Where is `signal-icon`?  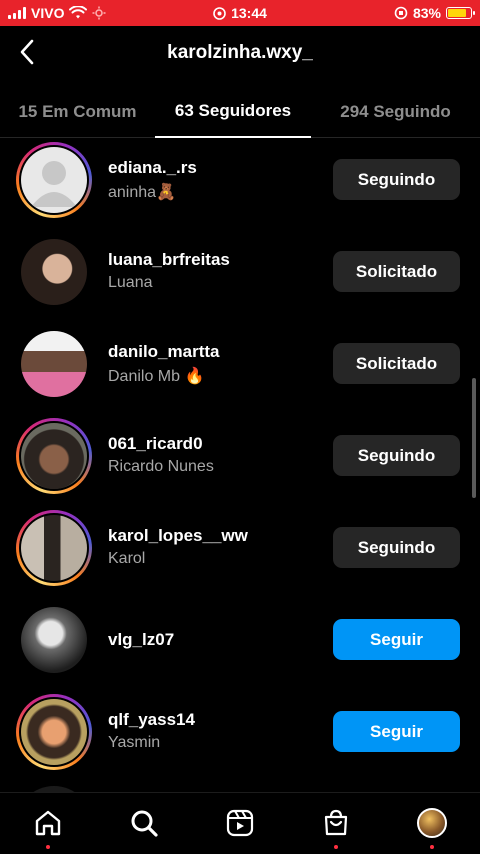 signal-icon is located at coordinates (17, 13).